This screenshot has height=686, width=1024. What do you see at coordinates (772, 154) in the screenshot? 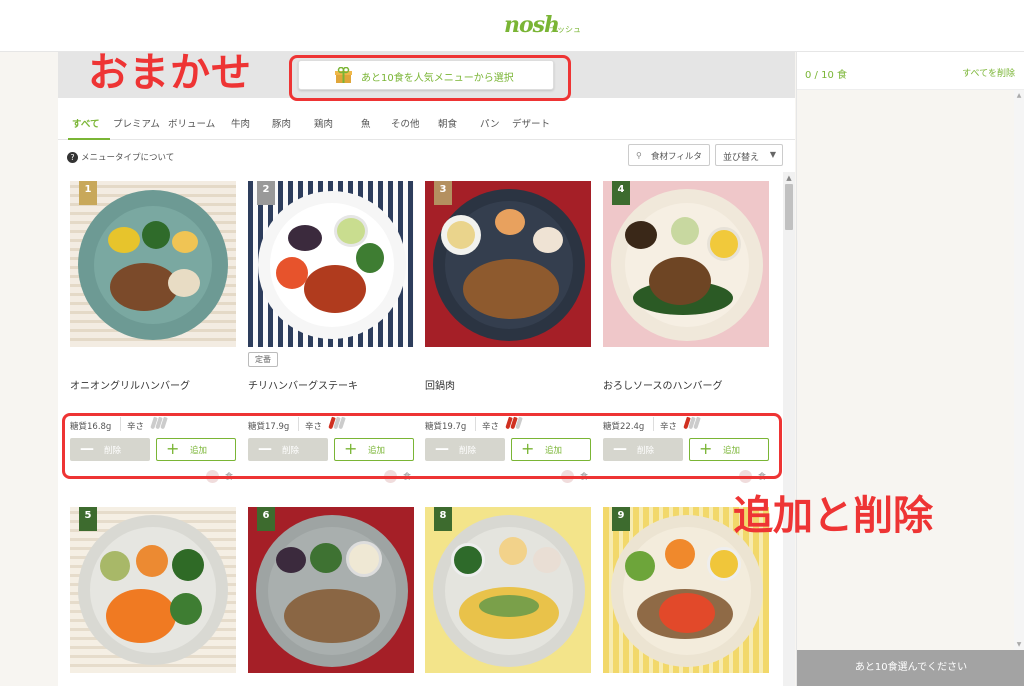
I see `chevron-down-icon: ▼` at bounding box center [772, 154].